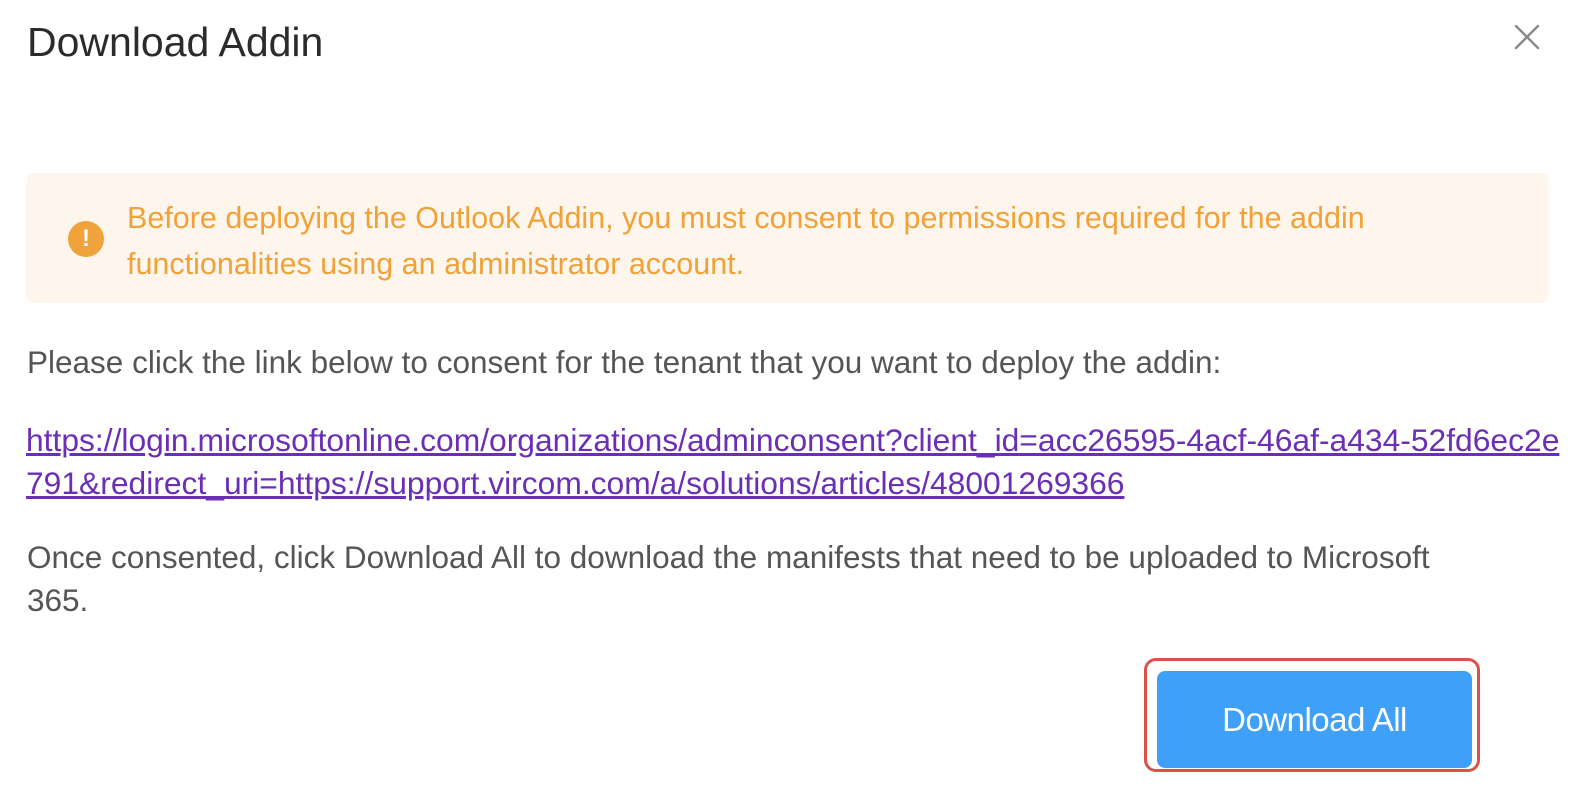 This screenshot has height=793, width=1589. I want to click on warning-icon: !, so click(86, 239).